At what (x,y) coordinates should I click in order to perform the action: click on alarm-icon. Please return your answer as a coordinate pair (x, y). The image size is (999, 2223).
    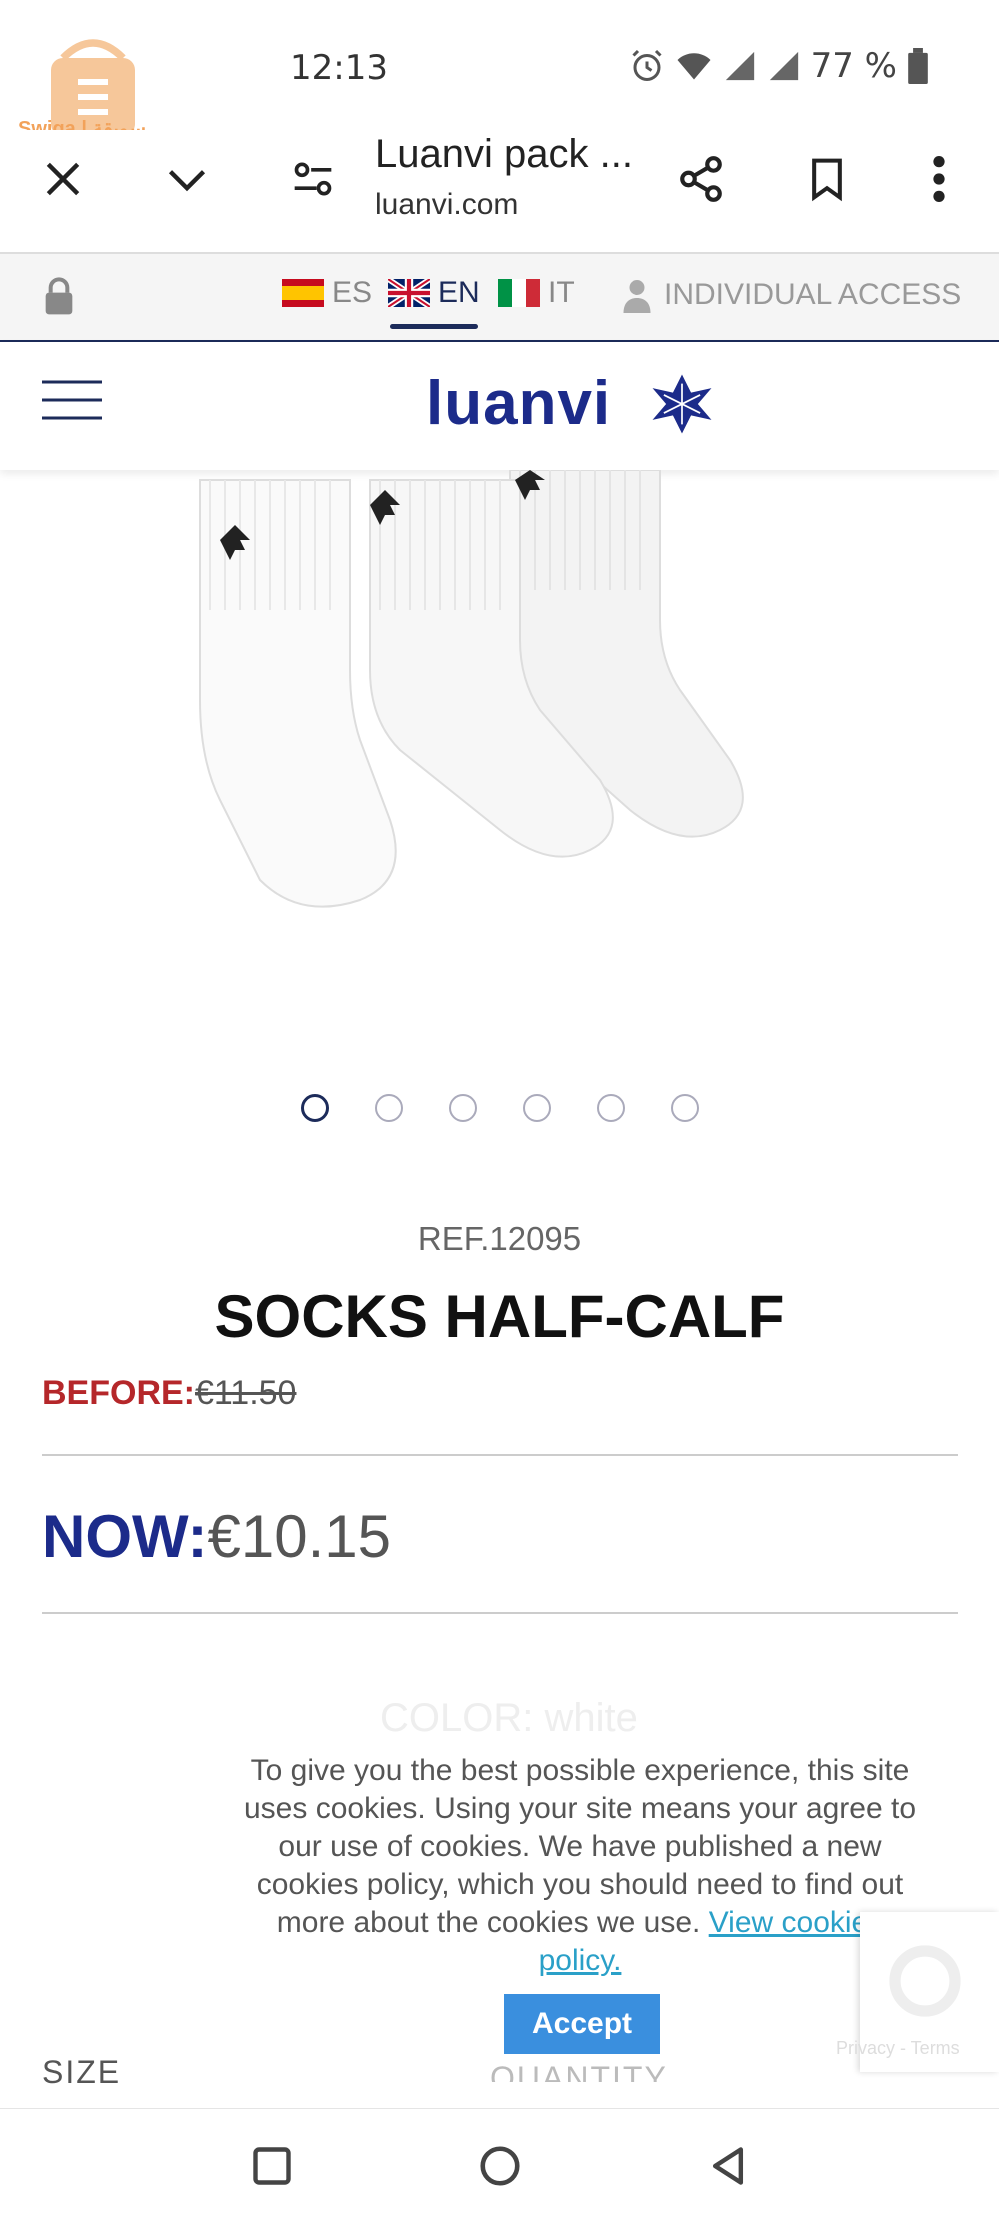
    Looking at the image, I should click on (647, 65).